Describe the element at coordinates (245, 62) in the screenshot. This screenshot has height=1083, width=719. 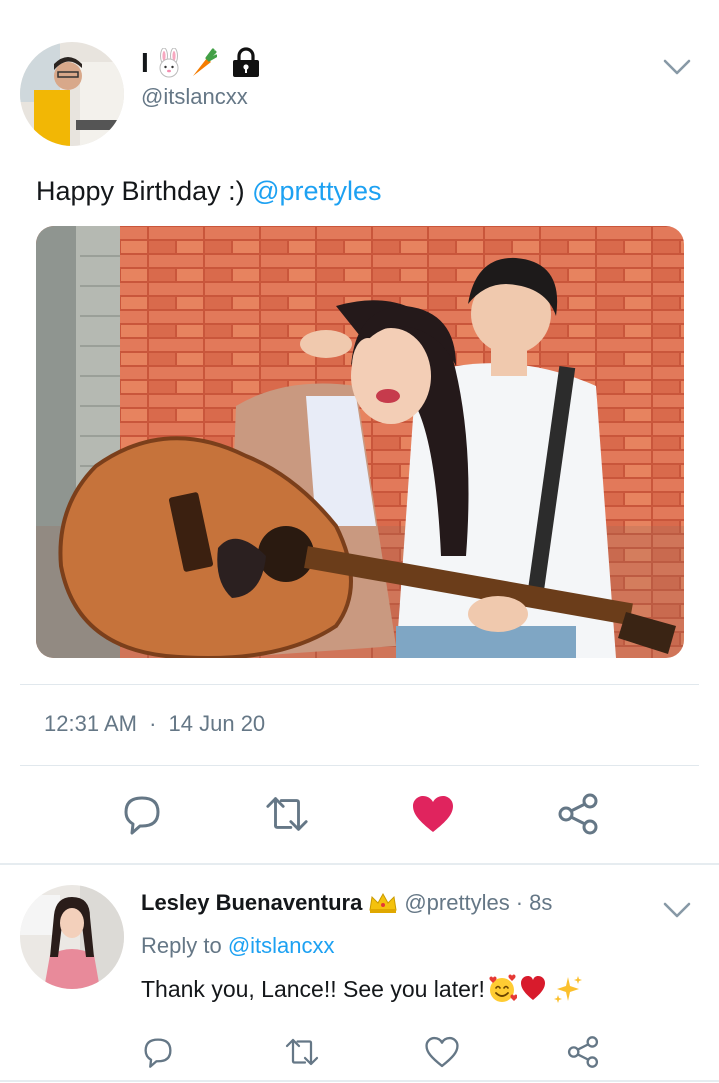
I see `lock-icon` at that location.